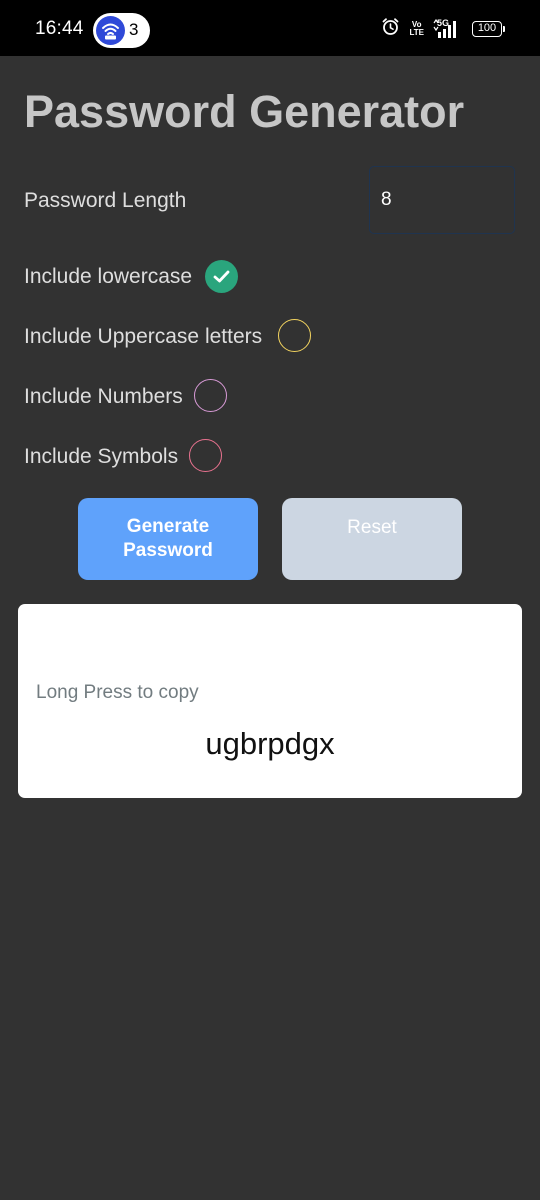 Image resolution: width=540 pixels, height=1200 pixels. Describe the element at coordinates (372, 527) in the screenshot. I see `reset-button-label: Reset` at that location.